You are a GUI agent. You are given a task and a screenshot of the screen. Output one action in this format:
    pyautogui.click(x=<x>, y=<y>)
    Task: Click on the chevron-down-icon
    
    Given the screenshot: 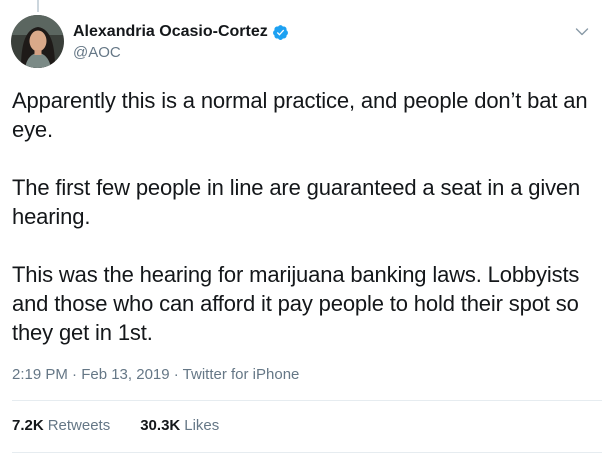 What is the action you would take?
    pyautogui.click(x=582, y=32)
    